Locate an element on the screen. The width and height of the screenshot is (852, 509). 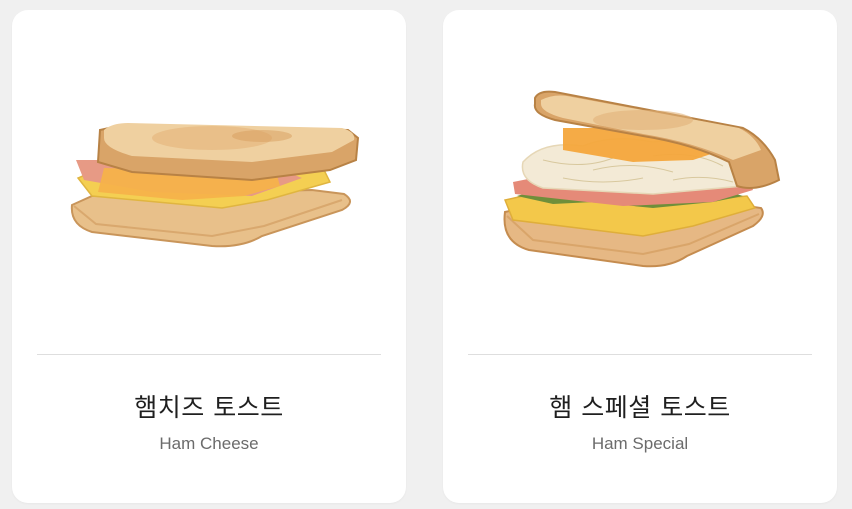
menu-item-korean-name: 햄 스페셜 토스트 is located at coordinates (640, 407).